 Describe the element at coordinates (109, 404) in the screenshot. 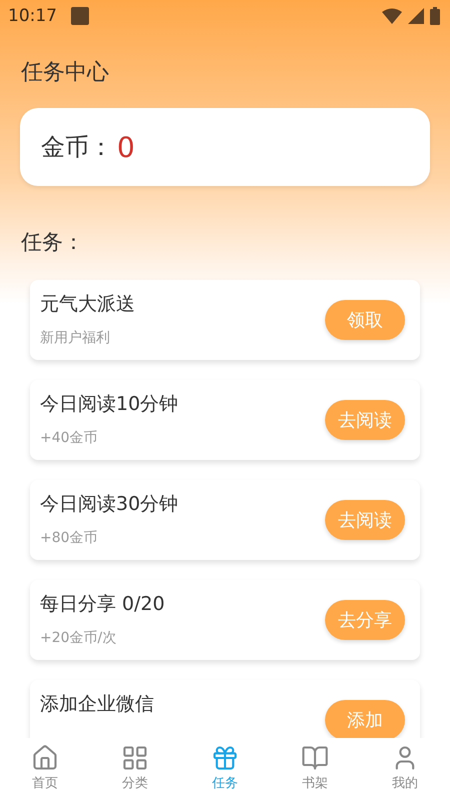

I see `task-title: 今日阅读10分钟` at that location.